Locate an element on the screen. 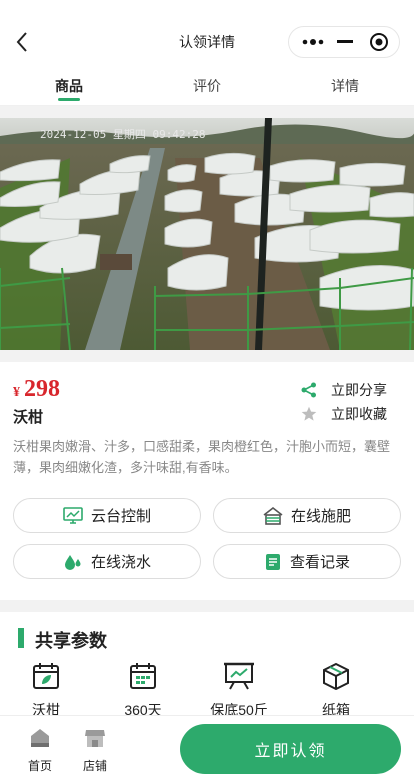 The width and height of the screenshot is (414, 780). tab-product: 商品 is located at coordinates (69, 85).